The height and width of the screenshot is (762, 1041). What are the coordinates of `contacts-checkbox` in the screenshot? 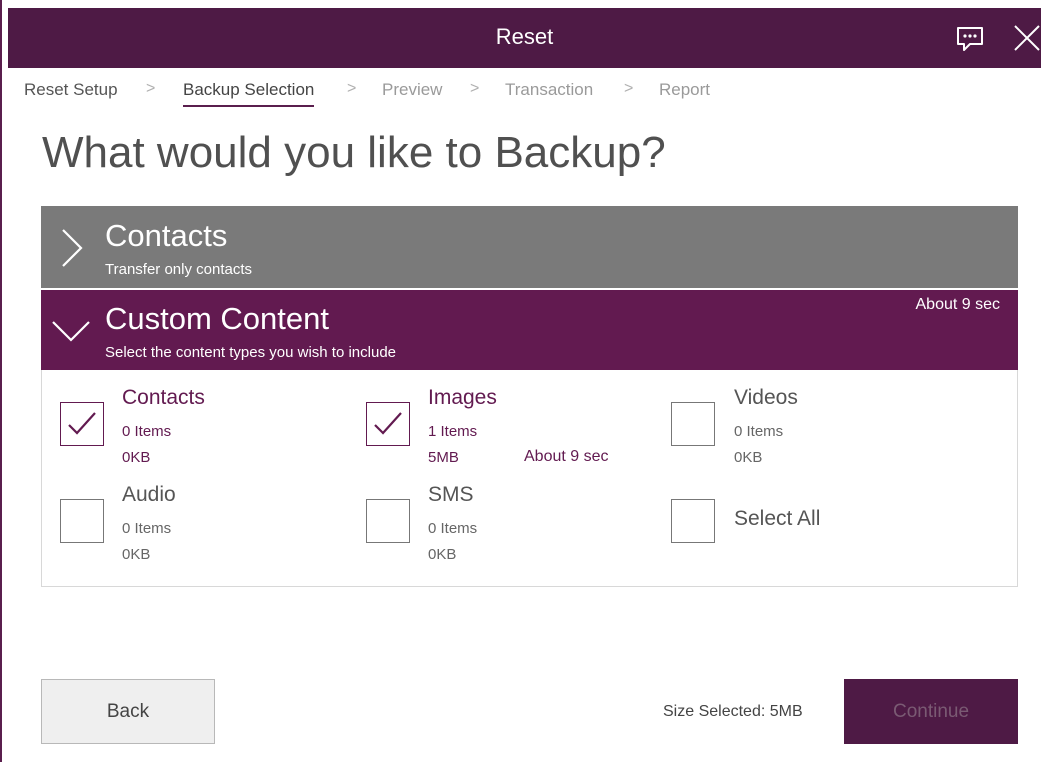 It's located at (82, 424).